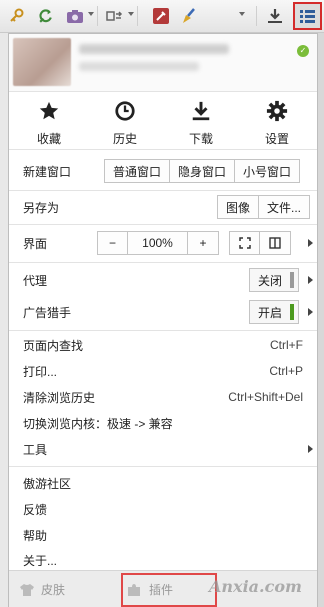 This screenshot has height=607, width=324. I want to click on new-window-options: 普通窗口 隐身窗口 小号窗口, so click(202, 171).